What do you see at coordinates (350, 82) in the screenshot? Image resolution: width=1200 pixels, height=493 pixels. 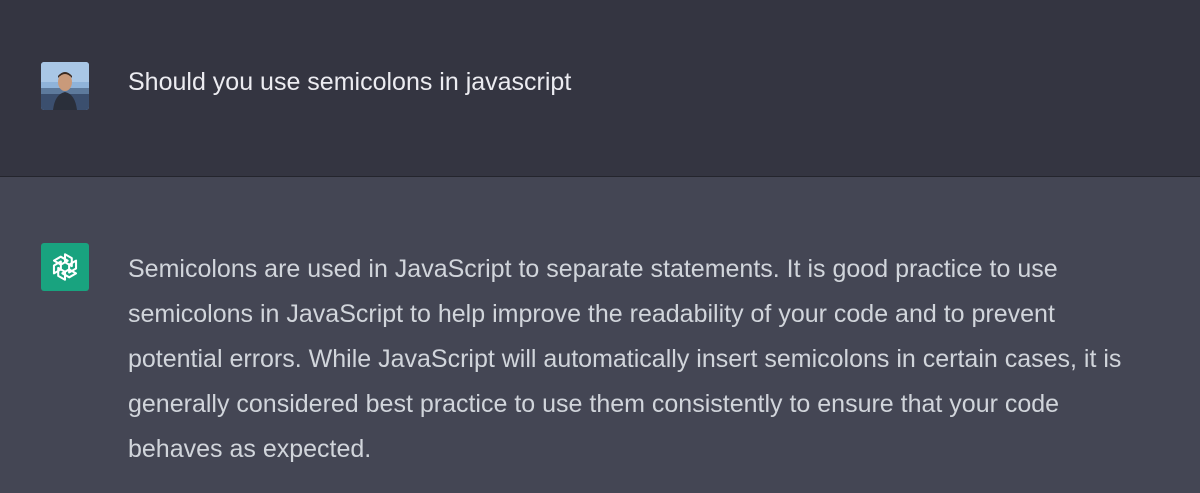 I see `user-message-text: Should you use semicolons in javascript` at bounding box center [350, 82].